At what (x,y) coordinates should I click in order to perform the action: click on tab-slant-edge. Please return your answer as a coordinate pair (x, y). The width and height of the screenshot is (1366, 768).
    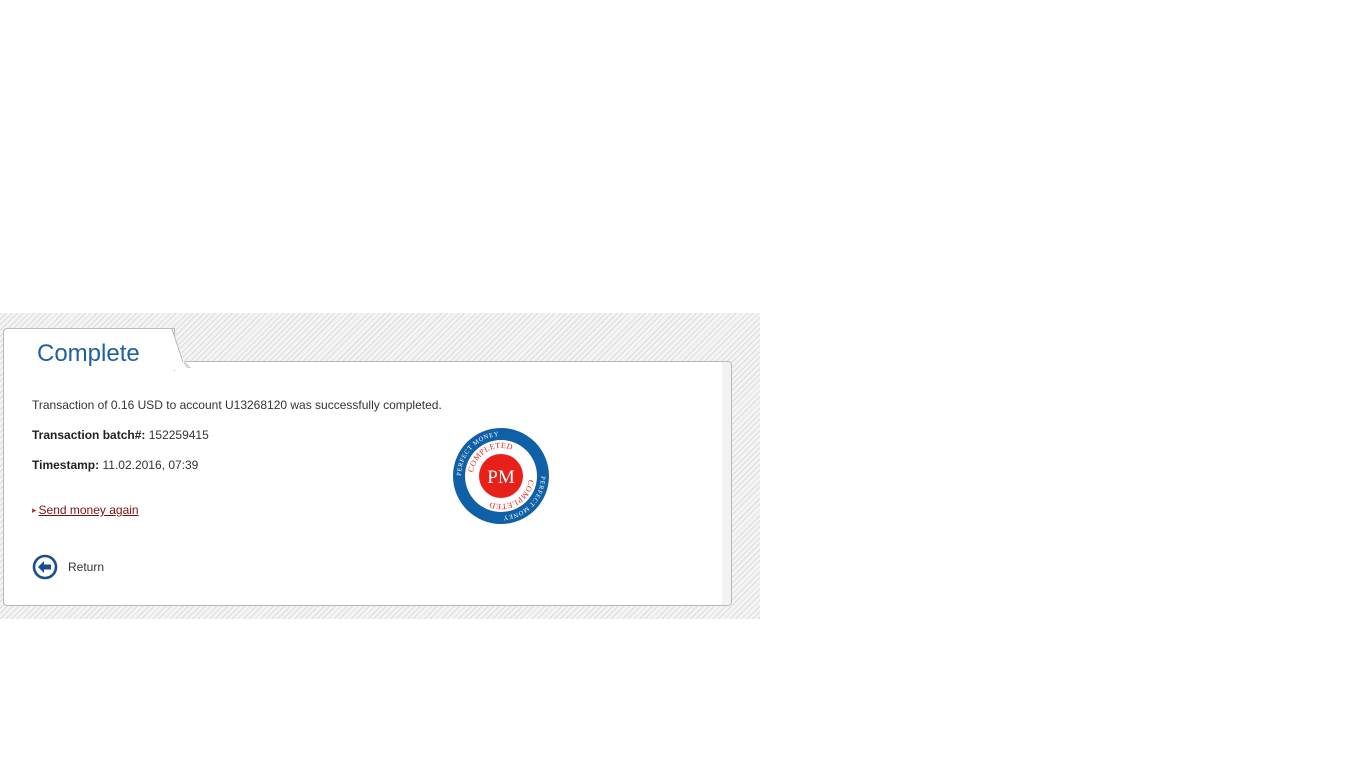
    Looking at the image, I should click on (181, 349).